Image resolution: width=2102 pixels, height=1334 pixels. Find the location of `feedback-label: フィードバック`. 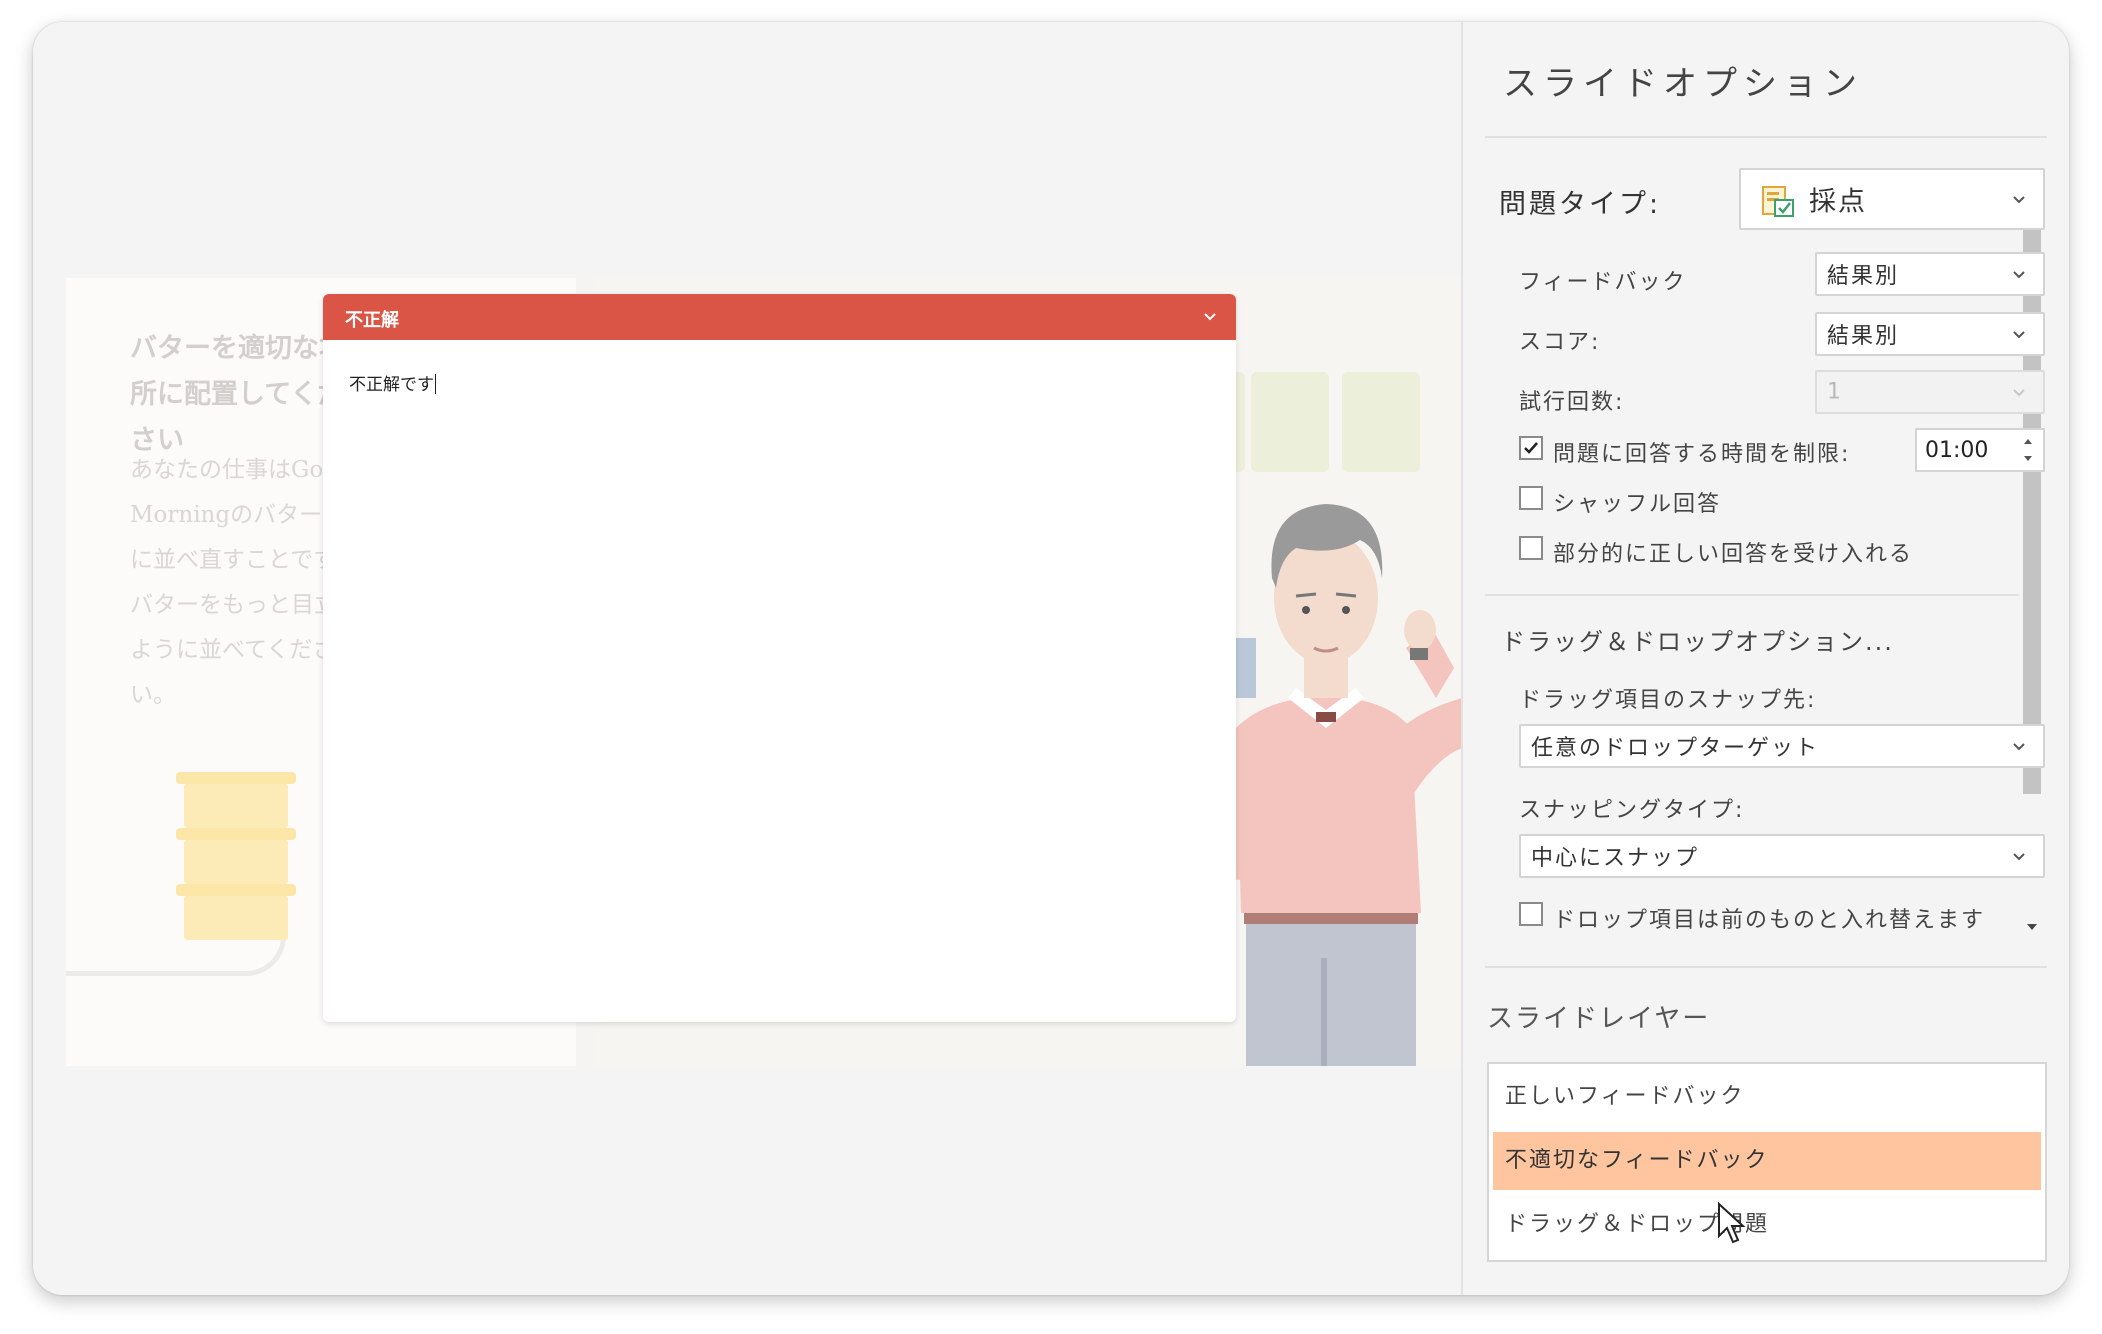

feedback-label: フィードバック is located at coordinates (1603, 282).